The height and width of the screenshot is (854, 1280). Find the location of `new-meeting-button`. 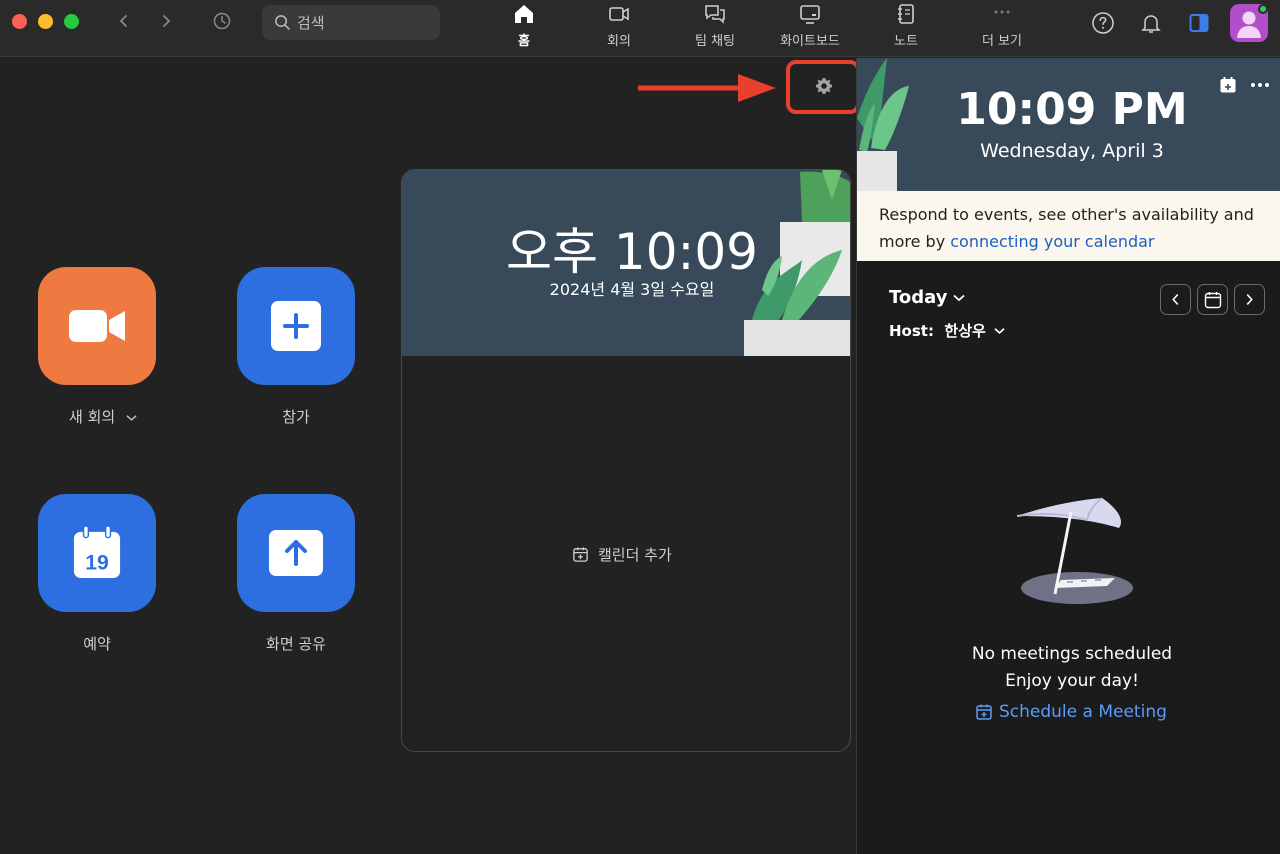

new-meeting-button is located at coordinates (97, 326).